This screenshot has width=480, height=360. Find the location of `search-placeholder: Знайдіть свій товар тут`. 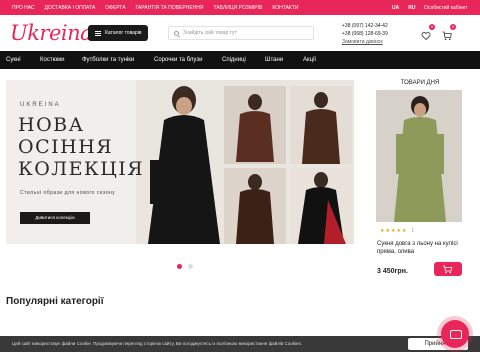

search-placeholder: Знайдіть свій товар тут is located at coordinates (210, 33).